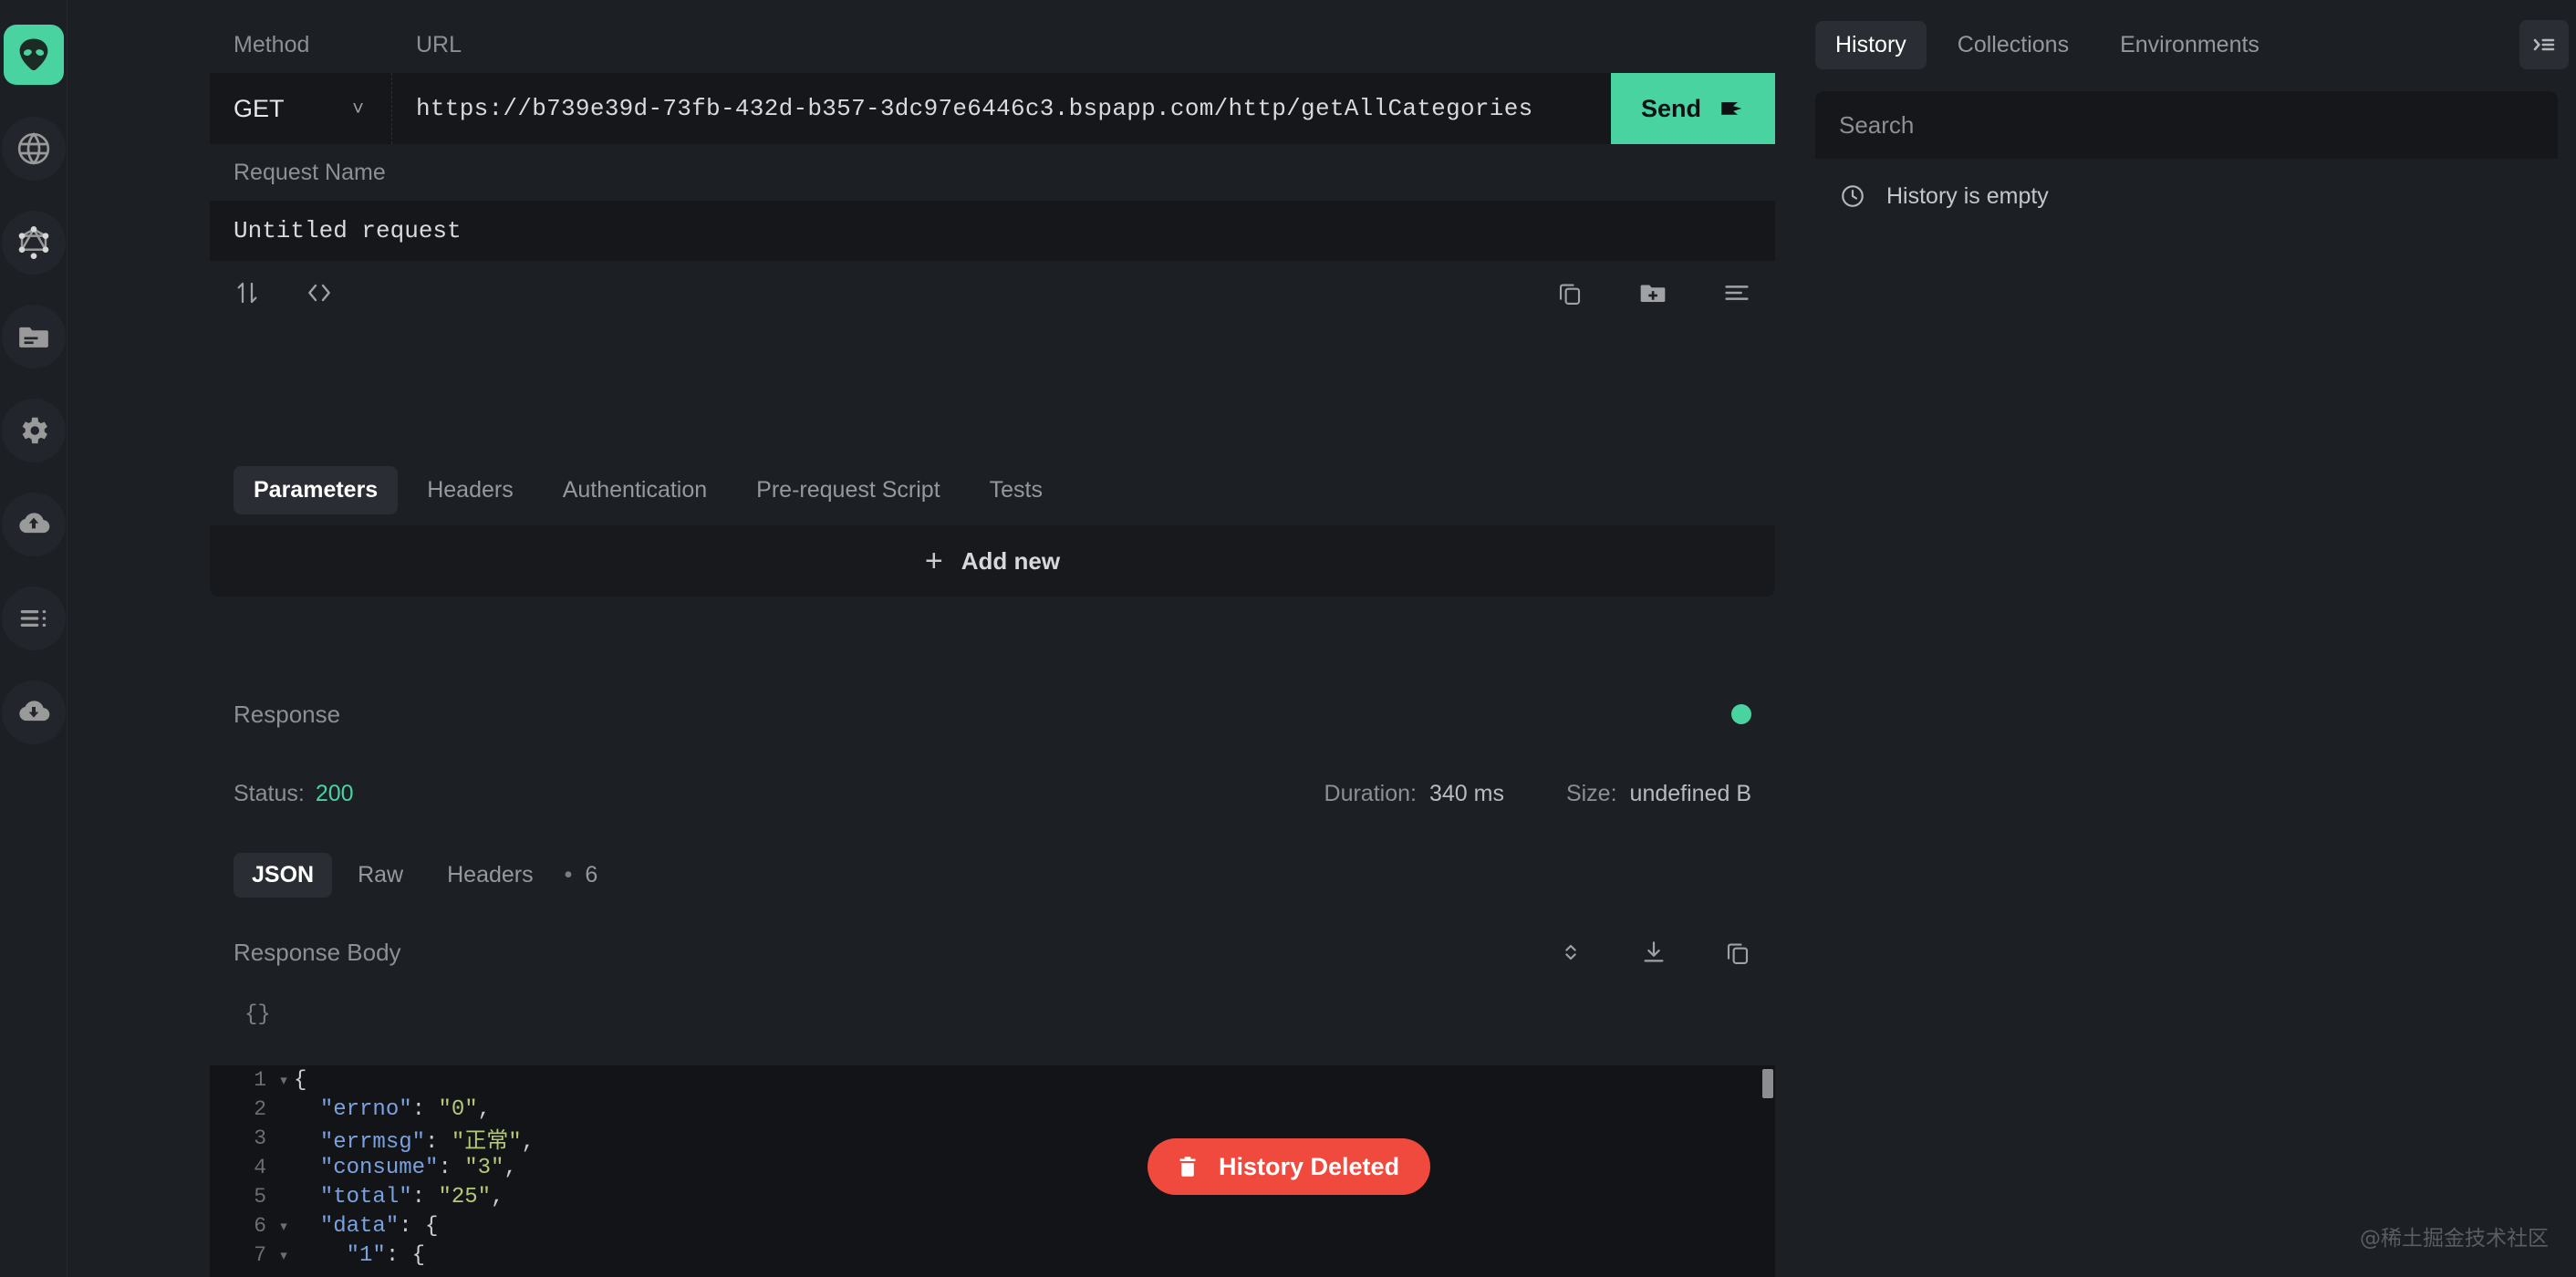  What do you see at coordinates (2190, 45) in the screenshot?
I see `tab-environments: Environments` at bounding box center [2190, 45].